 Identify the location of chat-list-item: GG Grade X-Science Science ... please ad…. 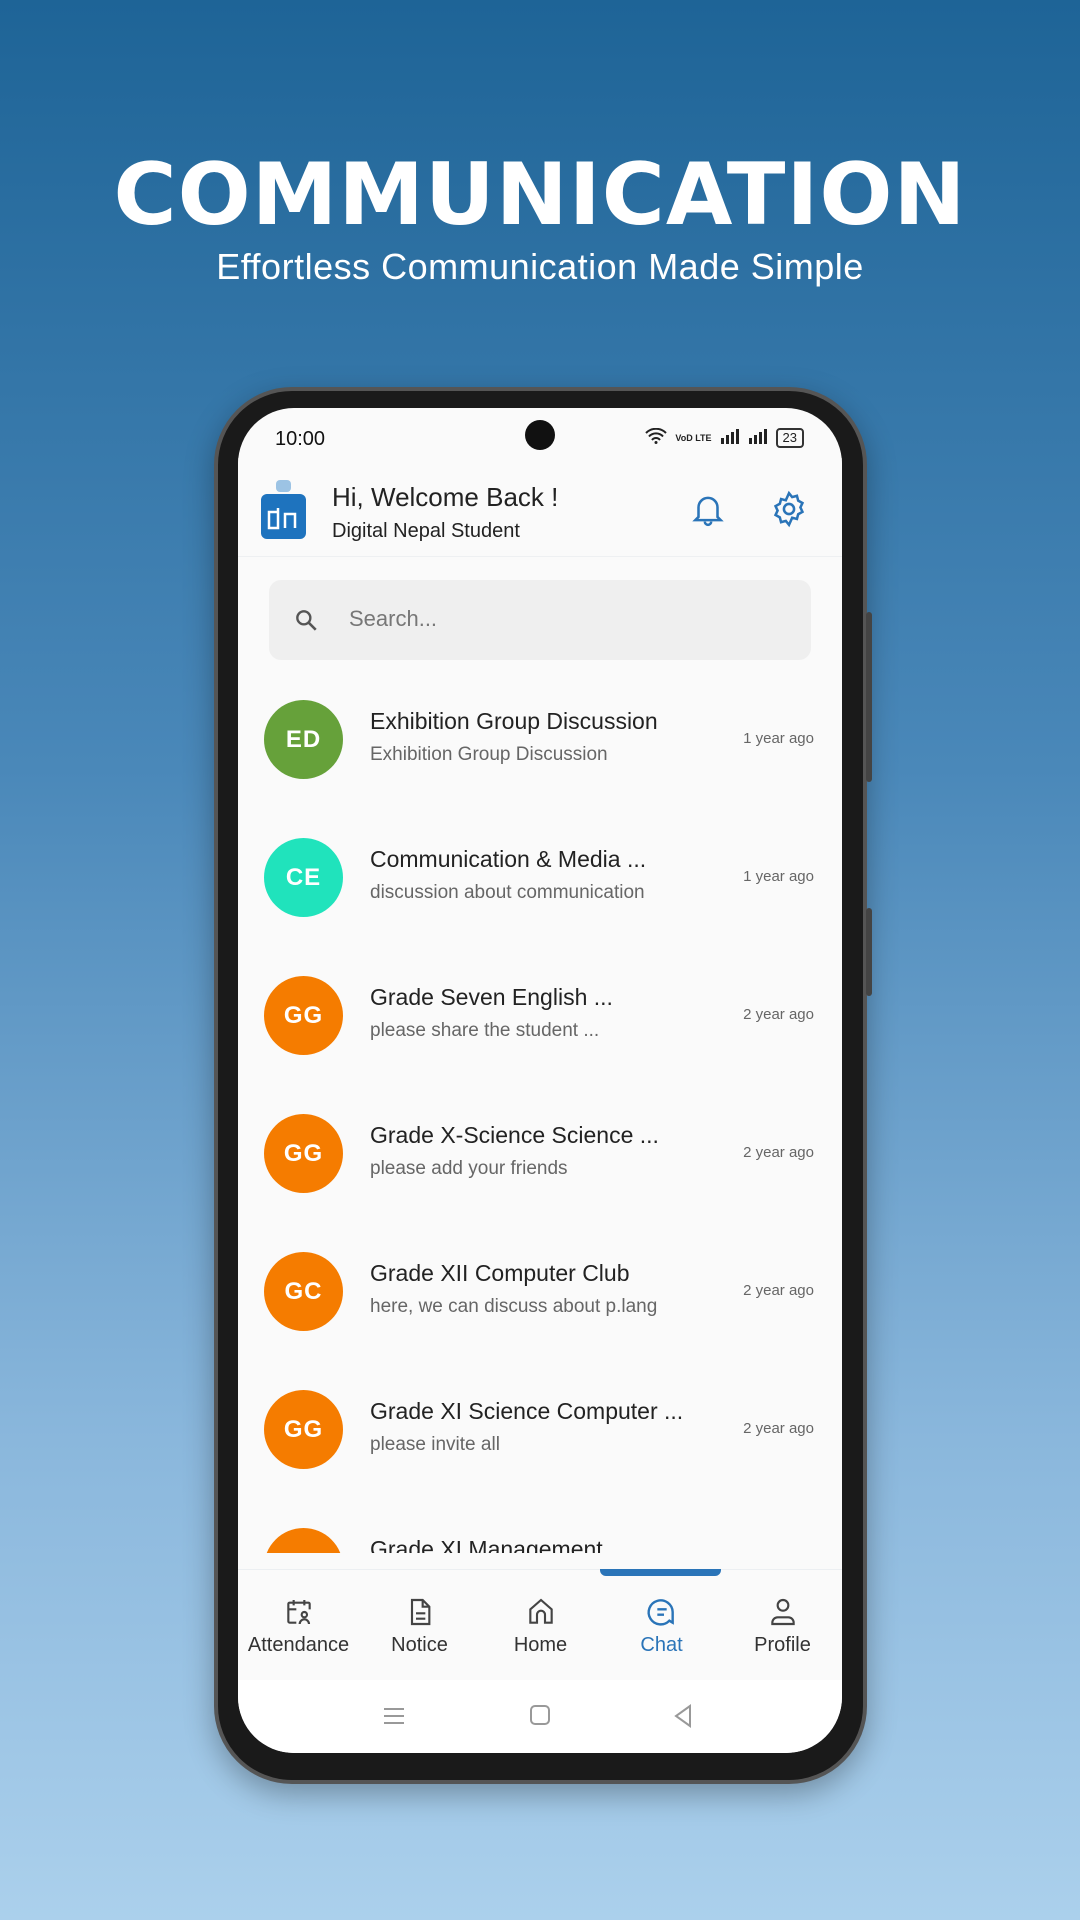
(540, 1143).